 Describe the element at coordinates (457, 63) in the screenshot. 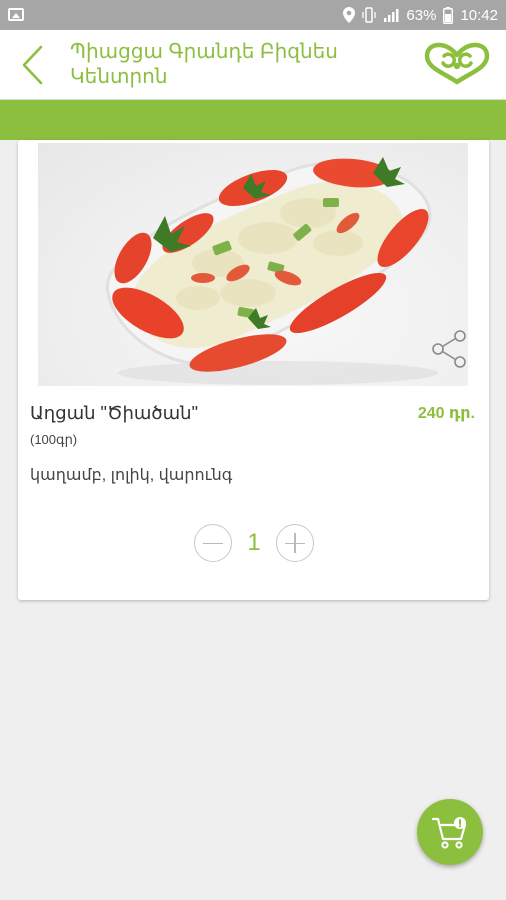

I see `brand-logo` at that location.